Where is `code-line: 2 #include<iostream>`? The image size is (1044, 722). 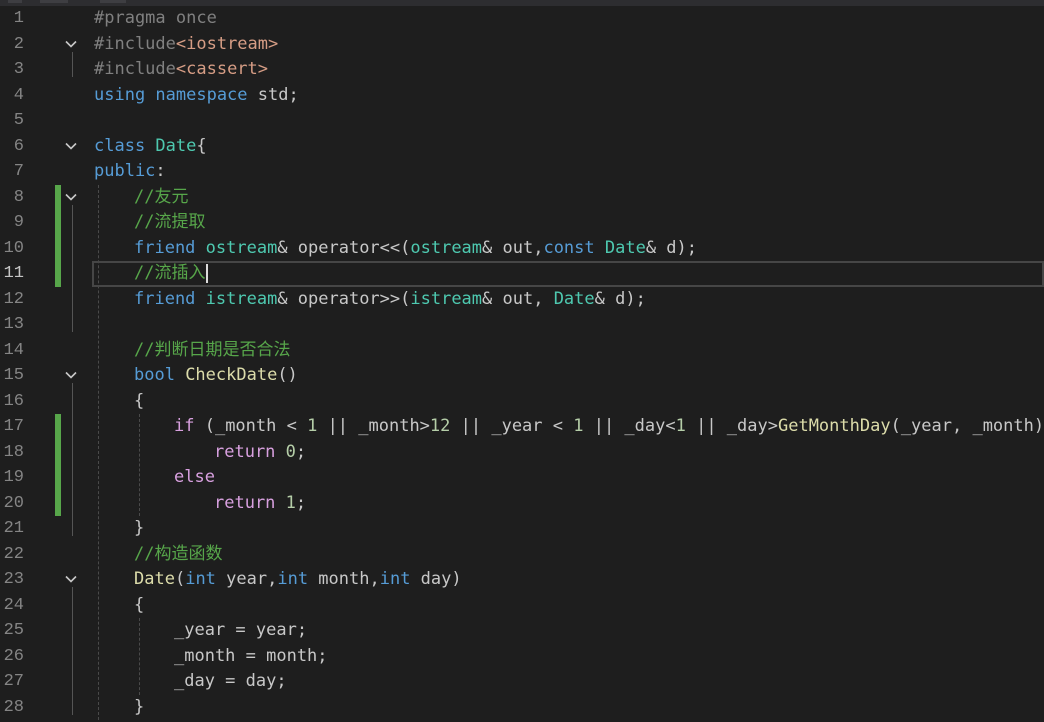
code-line: 2 #include<iostream> is located at coordinates (522, 45).